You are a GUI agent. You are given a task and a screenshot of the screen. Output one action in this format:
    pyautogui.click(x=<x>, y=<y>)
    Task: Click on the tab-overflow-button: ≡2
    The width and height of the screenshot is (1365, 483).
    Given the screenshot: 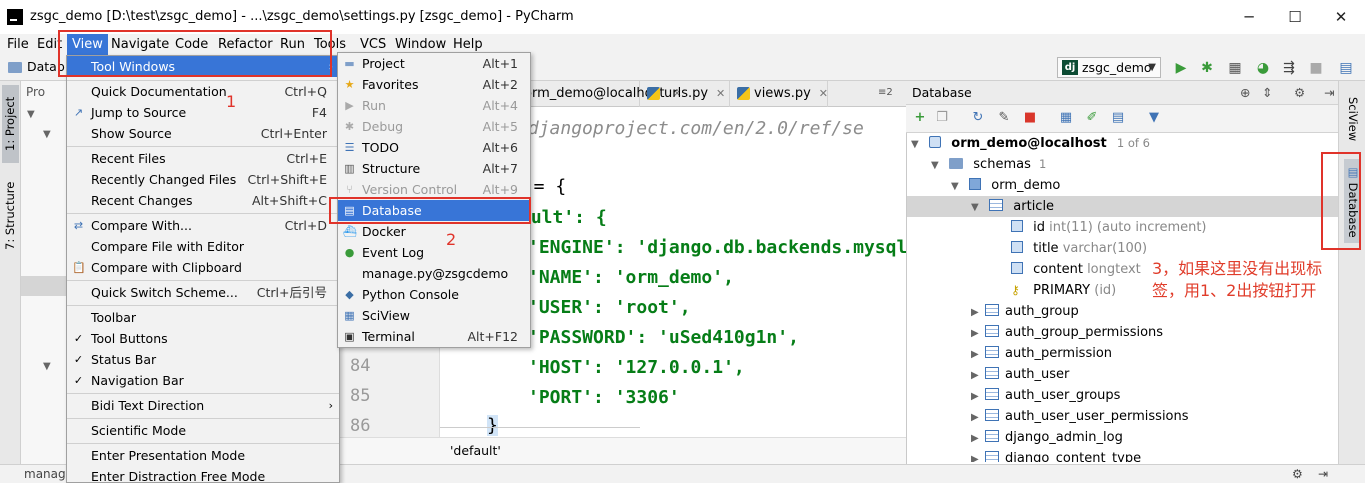 What is the action you would take?
    pyautogui.click(x=885, y=92)
    